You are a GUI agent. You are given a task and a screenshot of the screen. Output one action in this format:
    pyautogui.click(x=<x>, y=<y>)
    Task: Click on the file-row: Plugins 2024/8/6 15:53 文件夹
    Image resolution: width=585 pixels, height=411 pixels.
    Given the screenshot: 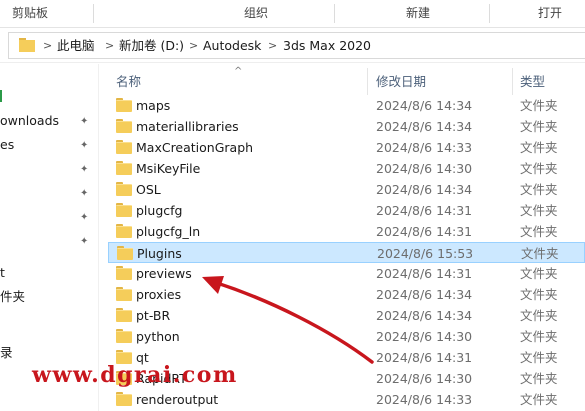 What is the action you would take?
    pyautogui.click(x=346, y=252)
    